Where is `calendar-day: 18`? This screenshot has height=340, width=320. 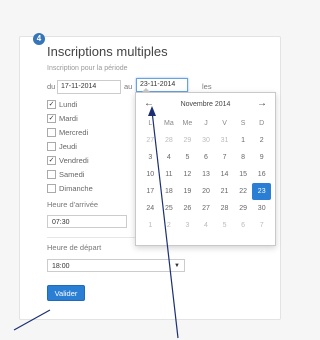 calendar-day: 18 is located at coordinates (169, 191).